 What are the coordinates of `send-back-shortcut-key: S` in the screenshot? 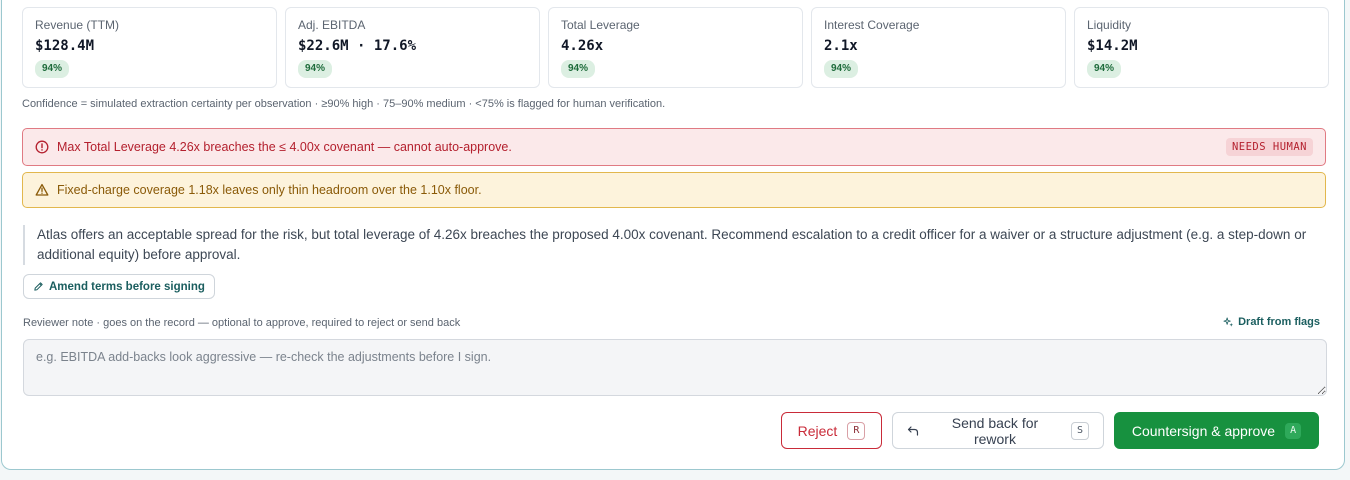 It's located at (1079, 430).